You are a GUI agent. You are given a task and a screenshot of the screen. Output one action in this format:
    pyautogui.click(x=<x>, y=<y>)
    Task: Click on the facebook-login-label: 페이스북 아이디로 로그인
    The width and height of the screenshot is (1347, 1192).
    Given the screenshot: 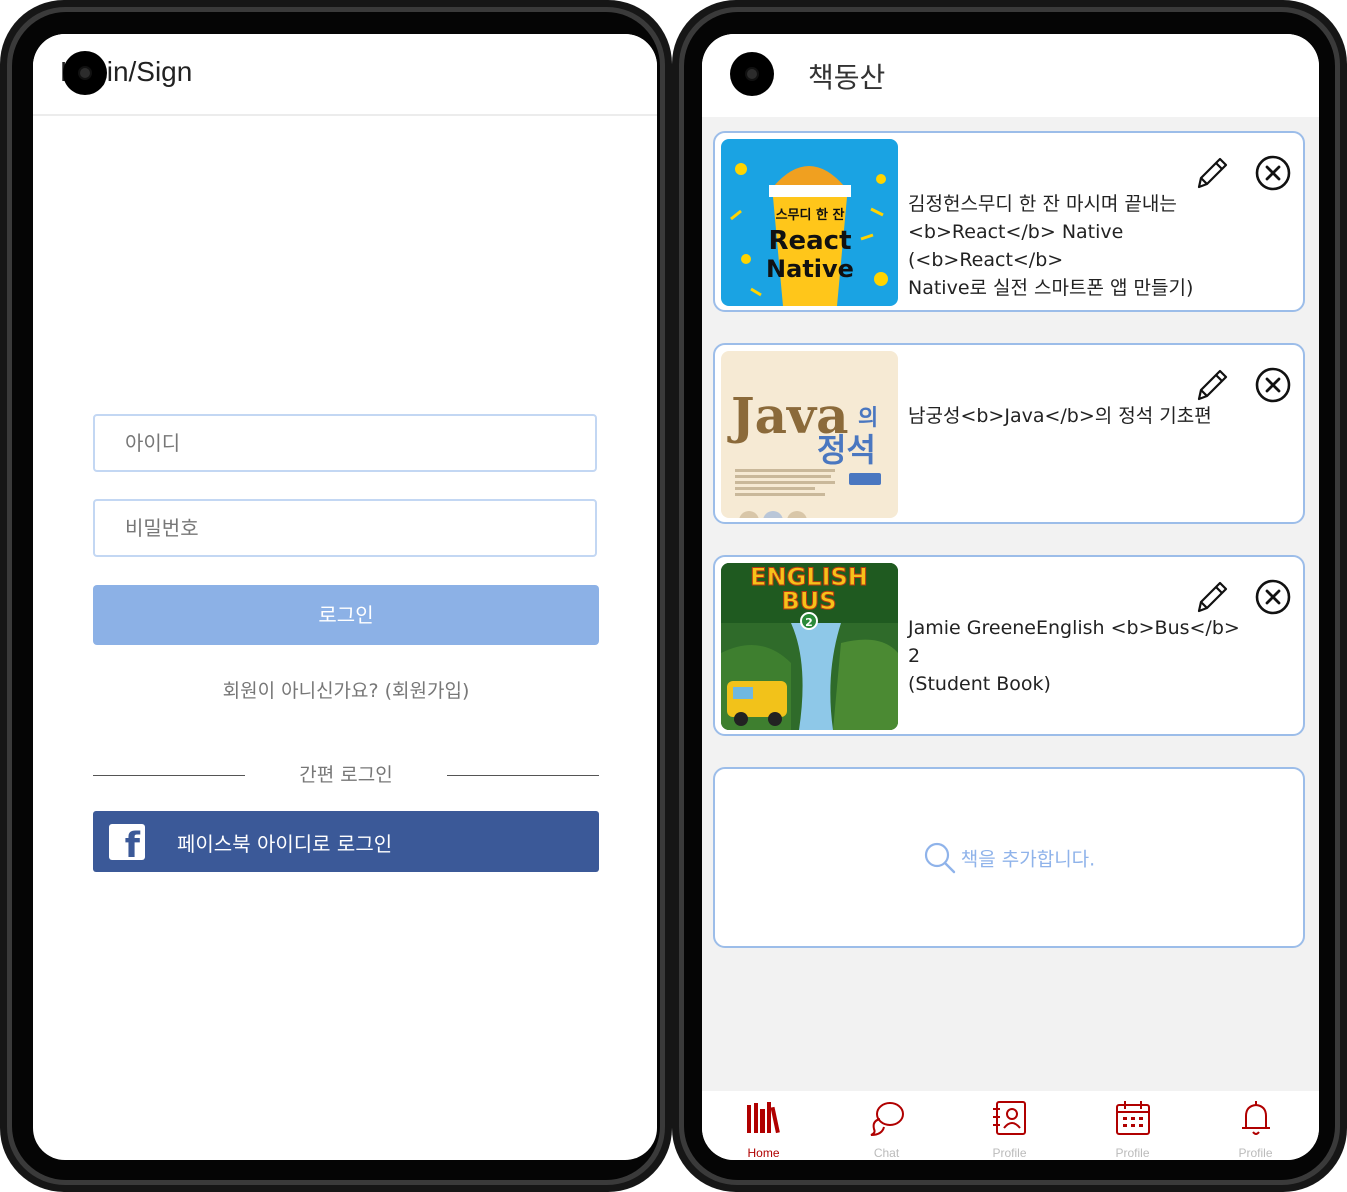 What is the action you would take?
    pyautogui.click(x=285, y=844)
    